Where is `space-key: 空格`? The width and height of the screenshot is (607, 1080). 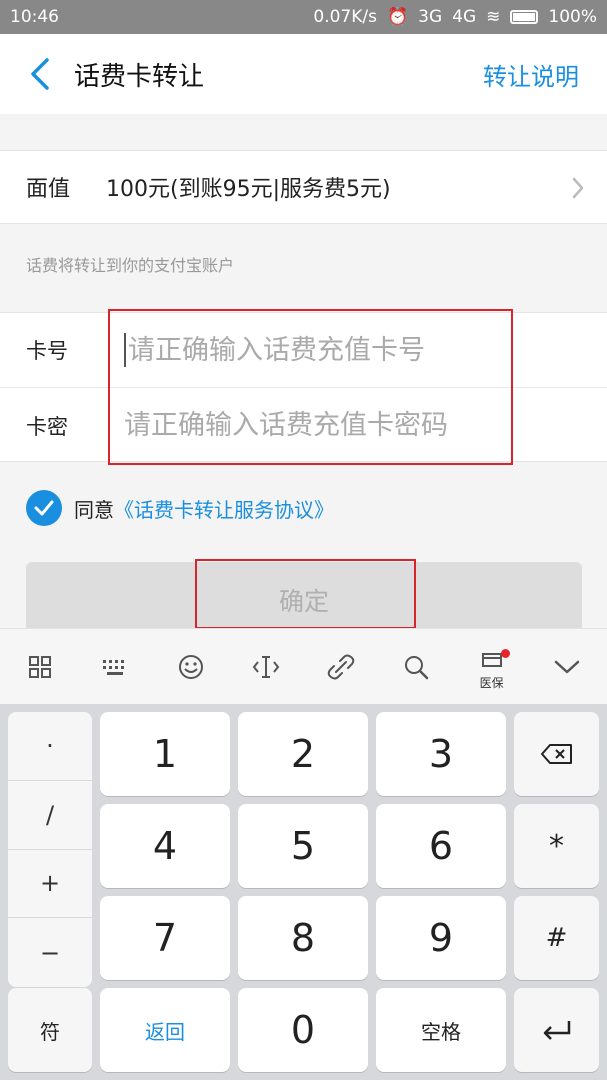 space-key: 空格 is located at coordinates (441, 1030).